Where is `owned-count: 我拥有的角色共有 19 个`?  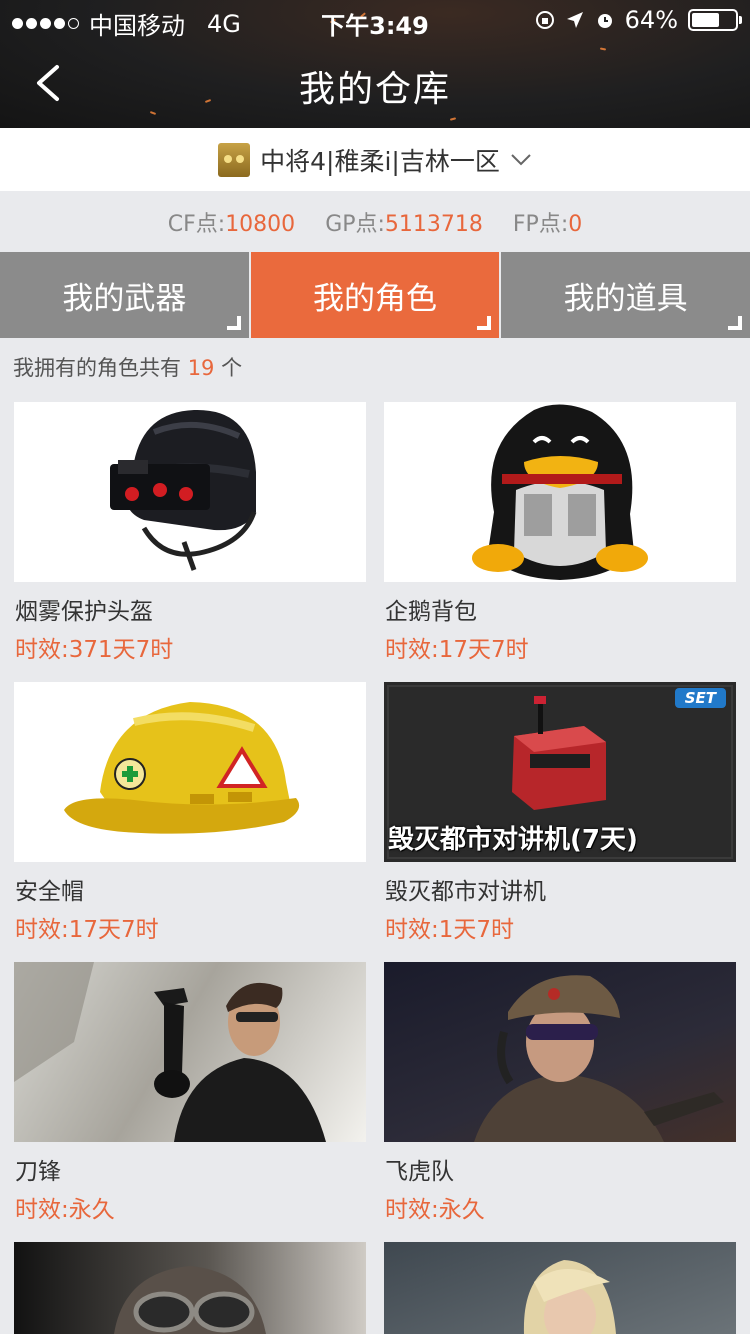 owned-count: 我拥有的角色共有 19 个 is located at coordinates (127, 367).